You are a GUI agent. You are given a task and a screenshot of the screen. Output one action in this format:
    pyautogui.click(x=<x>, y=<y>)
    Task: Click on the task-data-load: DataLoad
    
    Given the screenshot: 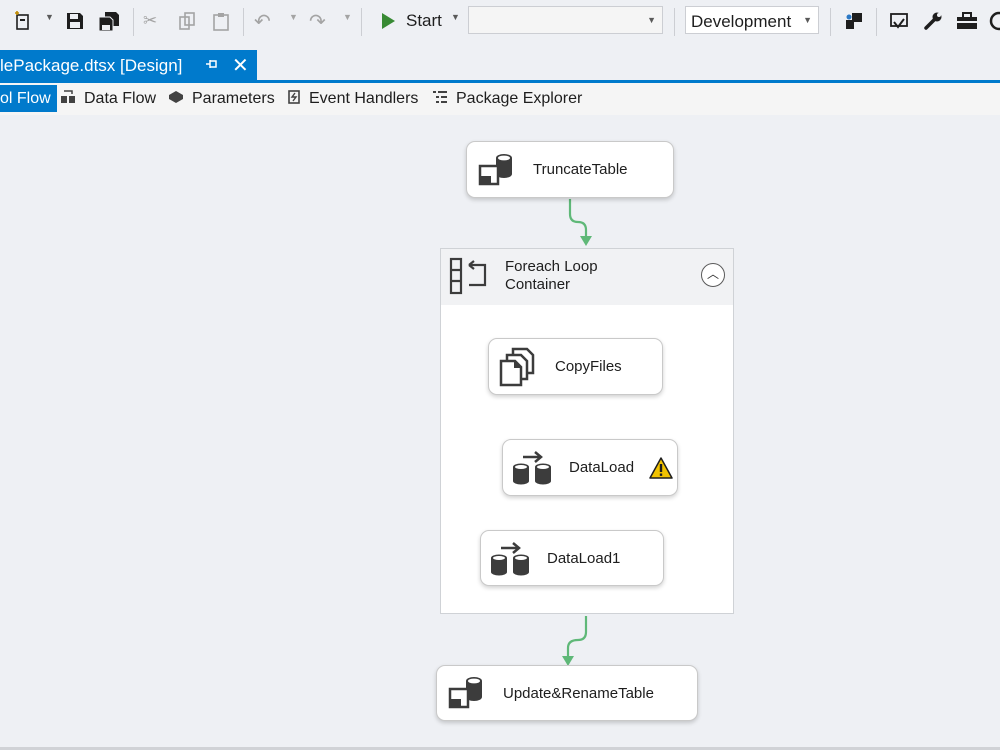 What is the action you would take?
    pyautogui.click(x=590, y=467)
    